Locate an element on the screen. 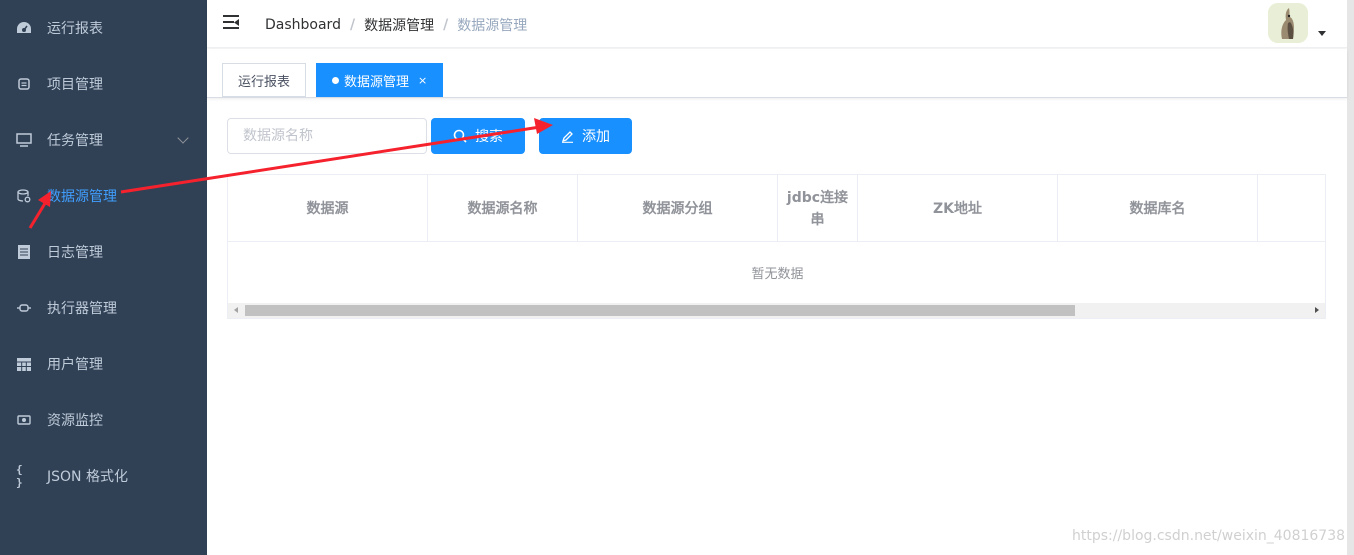  column-header-database-name: 数据库名 is located at coordinates (1158, 208).